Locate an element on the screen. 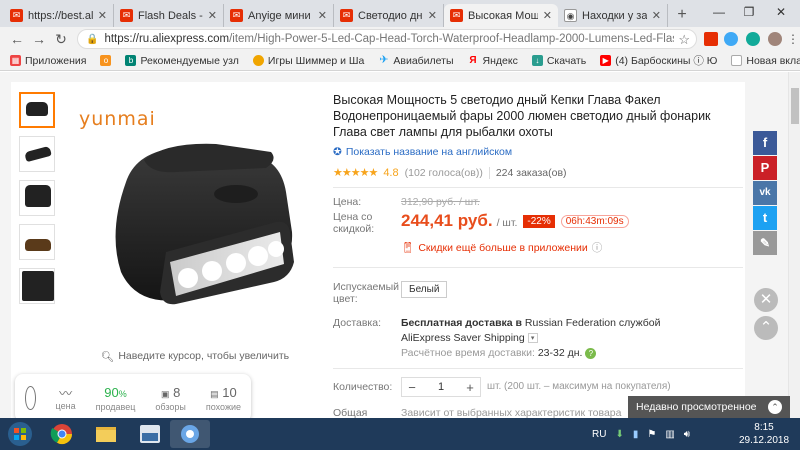  windows-start-button is located at coordinates (20, 434).